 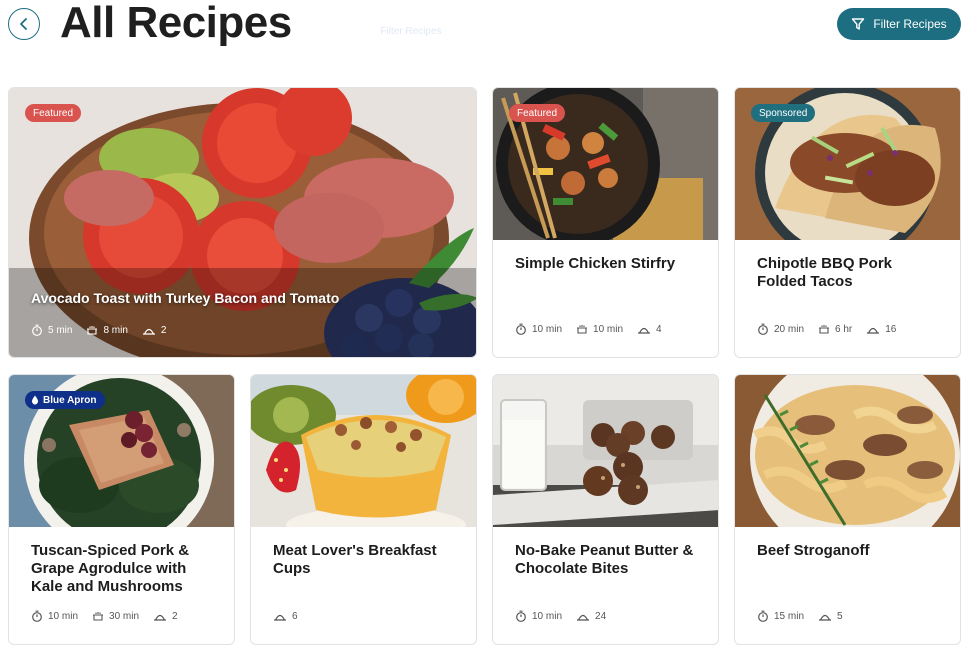 I want to click on recipe-meta: 6, so click(x=285, y=616).